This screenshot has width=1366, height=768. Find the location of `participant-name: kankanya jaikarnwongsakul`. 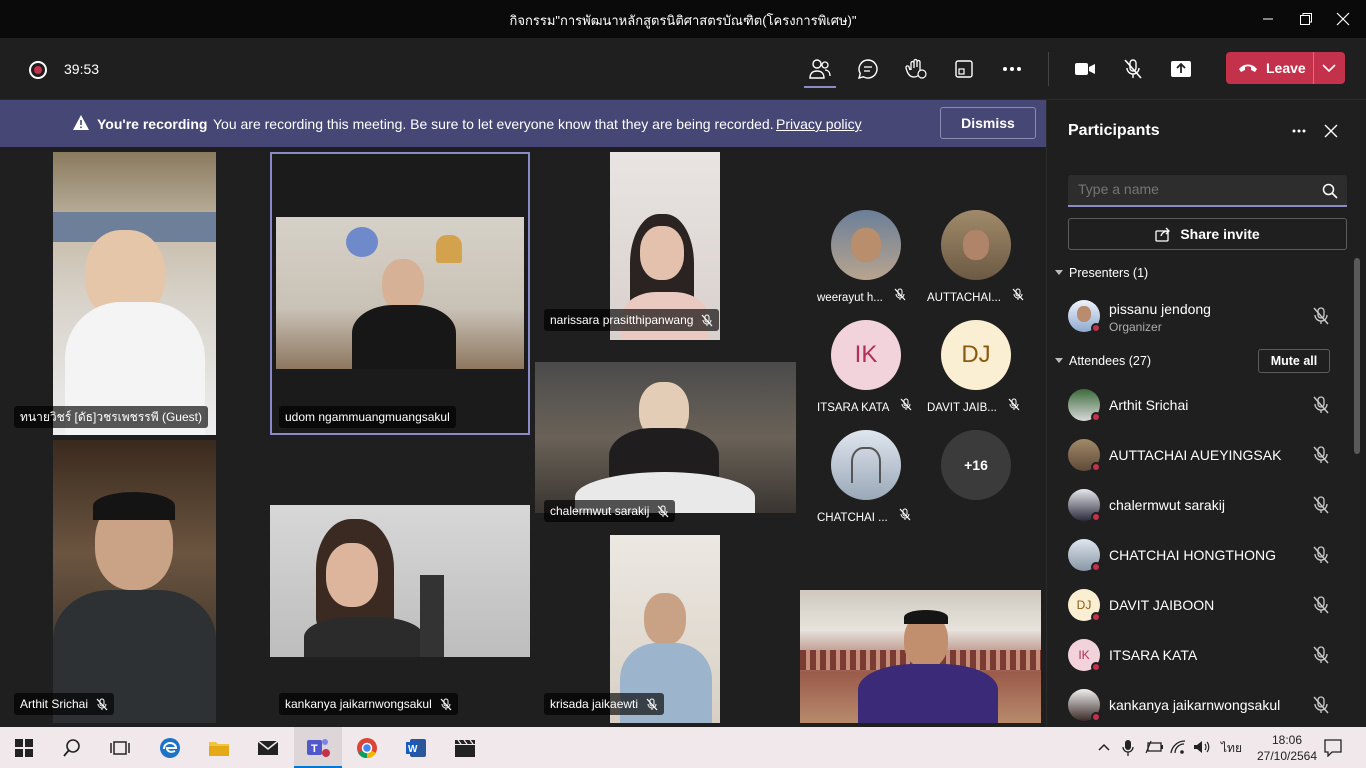

participant-name: kankanya jaikarnwongsakul is located at coordinates (1195, 705).